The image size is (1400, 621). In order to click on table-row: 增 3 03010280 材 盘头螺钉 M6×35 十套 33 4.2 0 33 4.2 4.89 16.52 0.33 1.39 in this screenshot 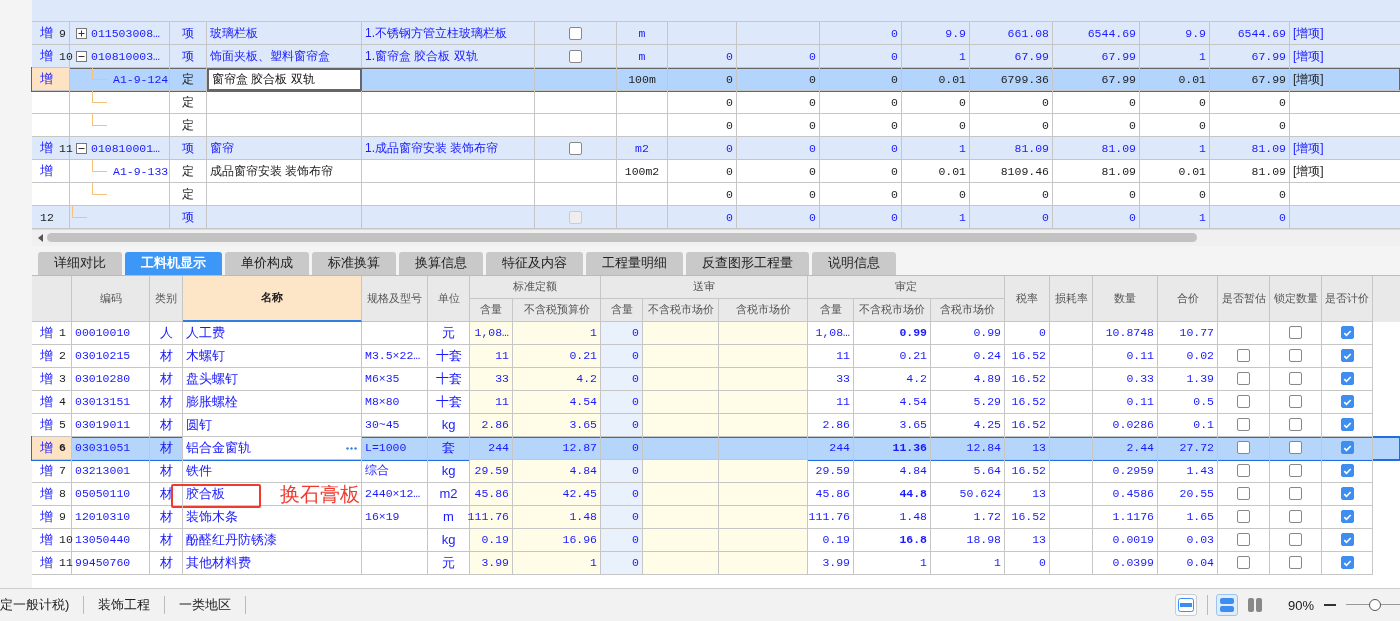, I will do `click(716, 379)`.